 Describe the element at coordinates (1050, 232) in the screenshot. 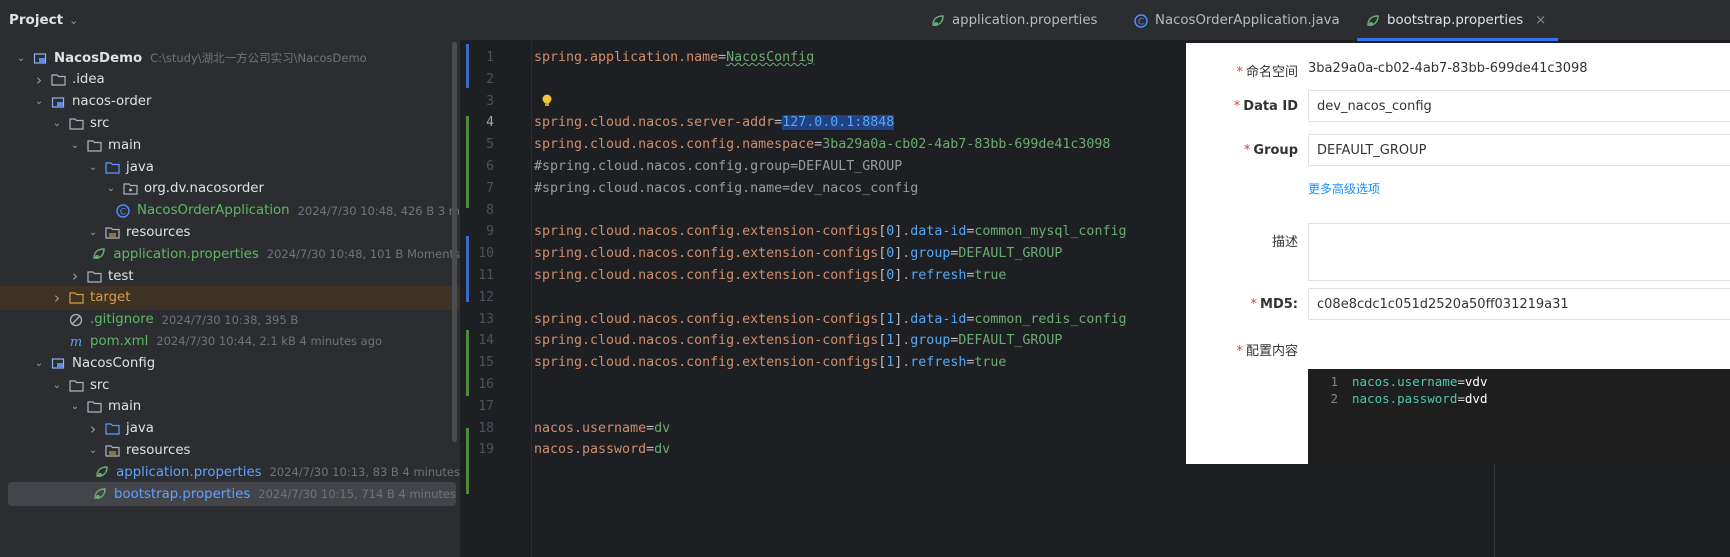

I see `property-value: common_mysql_config` at that location.